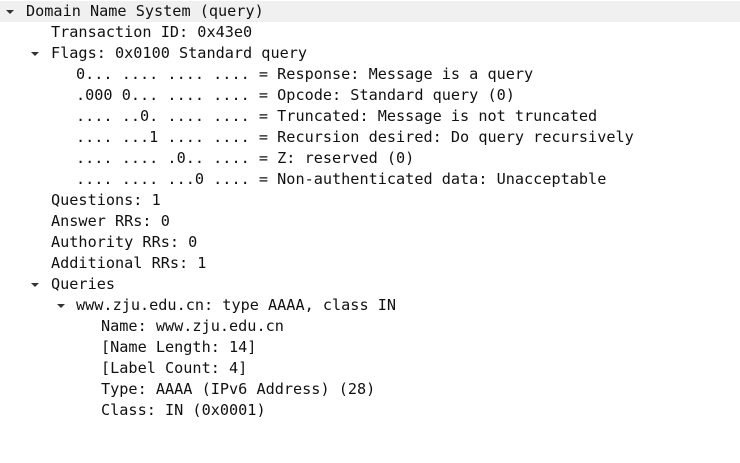  I want to click on flags-label: Flags: 0x0100 Standard query, so click(179, 53).